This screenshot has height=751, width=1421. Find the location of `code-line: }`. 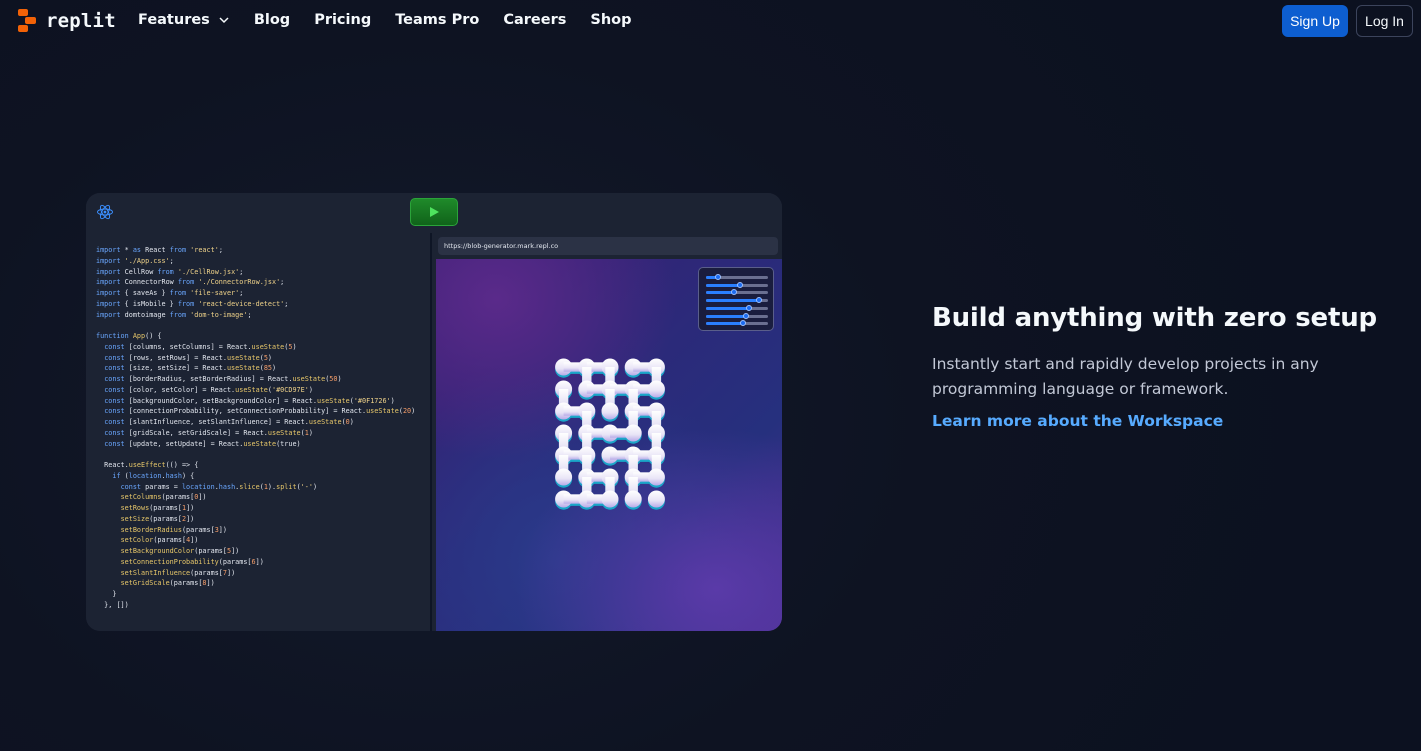

code-line: } is located at coordinates (106, 594).